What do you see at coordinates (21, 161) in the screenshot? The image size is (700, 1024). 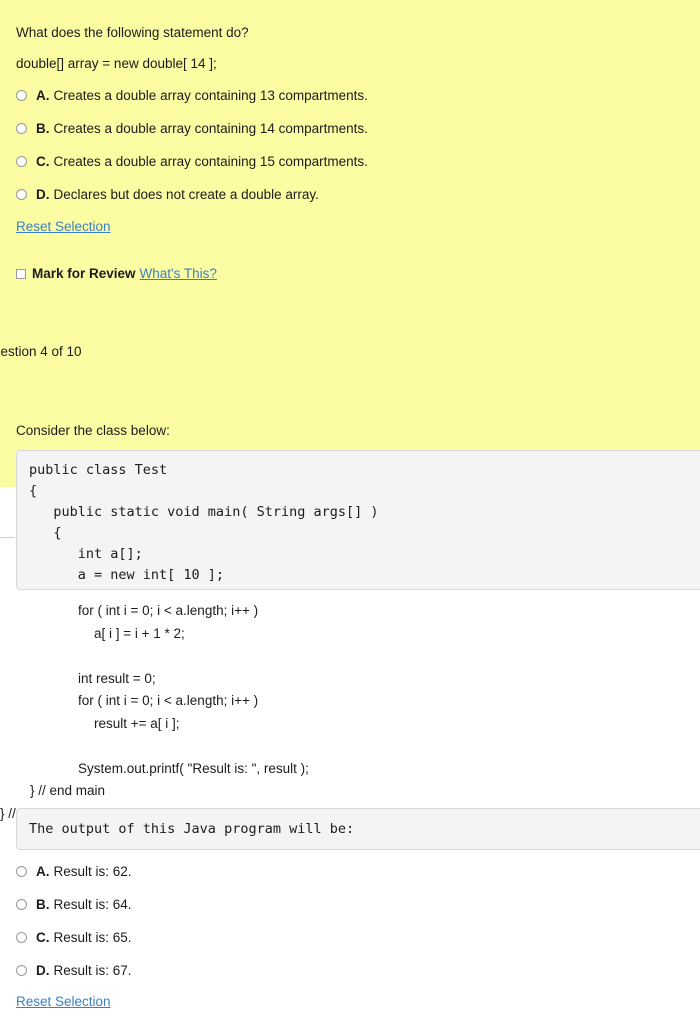 I see `radio-icon-top-c` at bounding box center [21, 161].